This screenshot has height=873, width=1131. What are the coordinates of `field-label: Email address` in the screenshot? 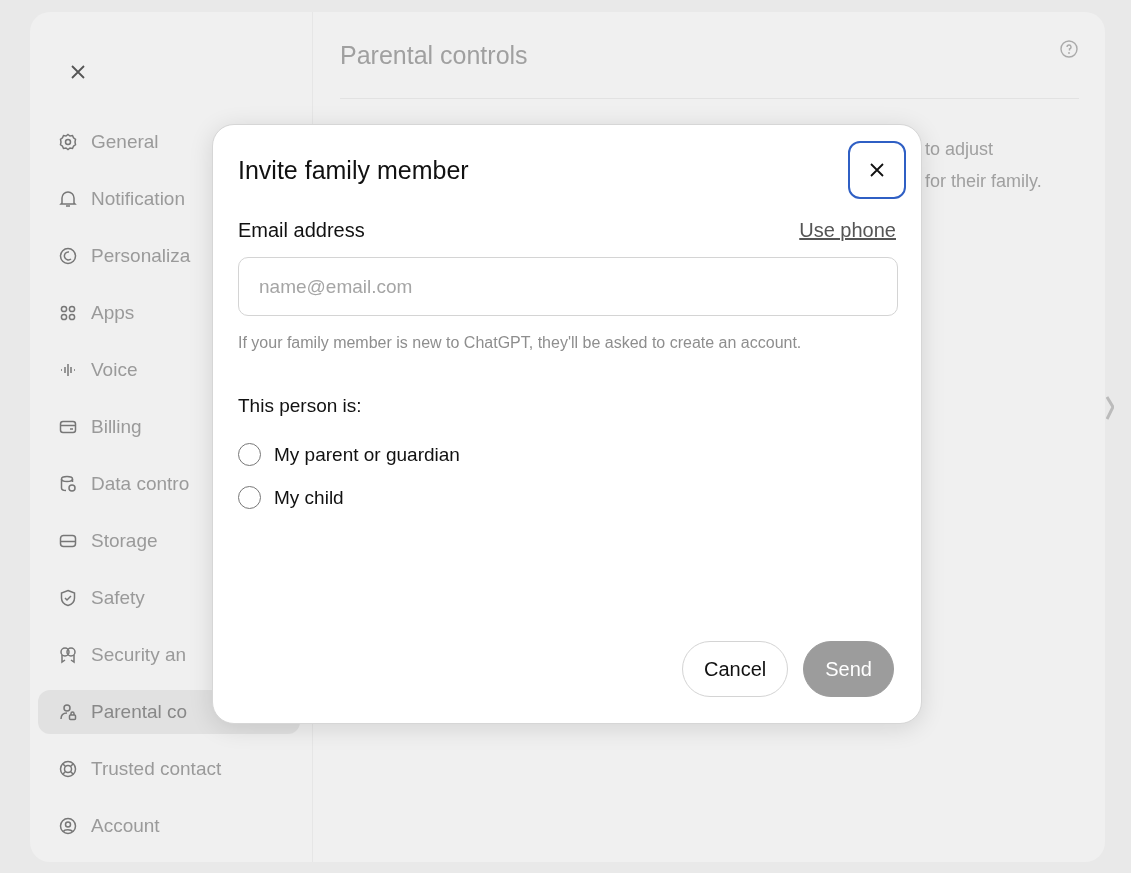 It's located at (301, 230).